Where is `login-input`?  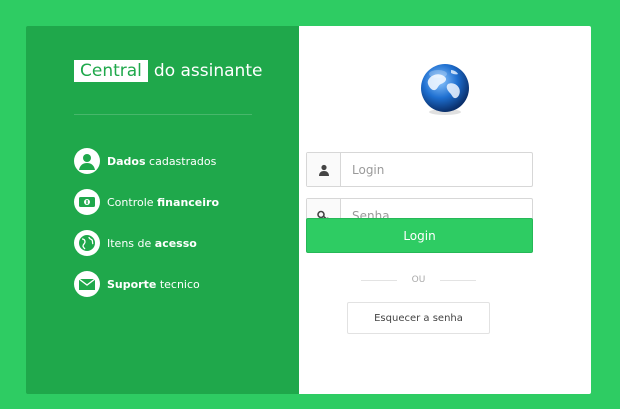 login-input is located at coordinates (436, 169).